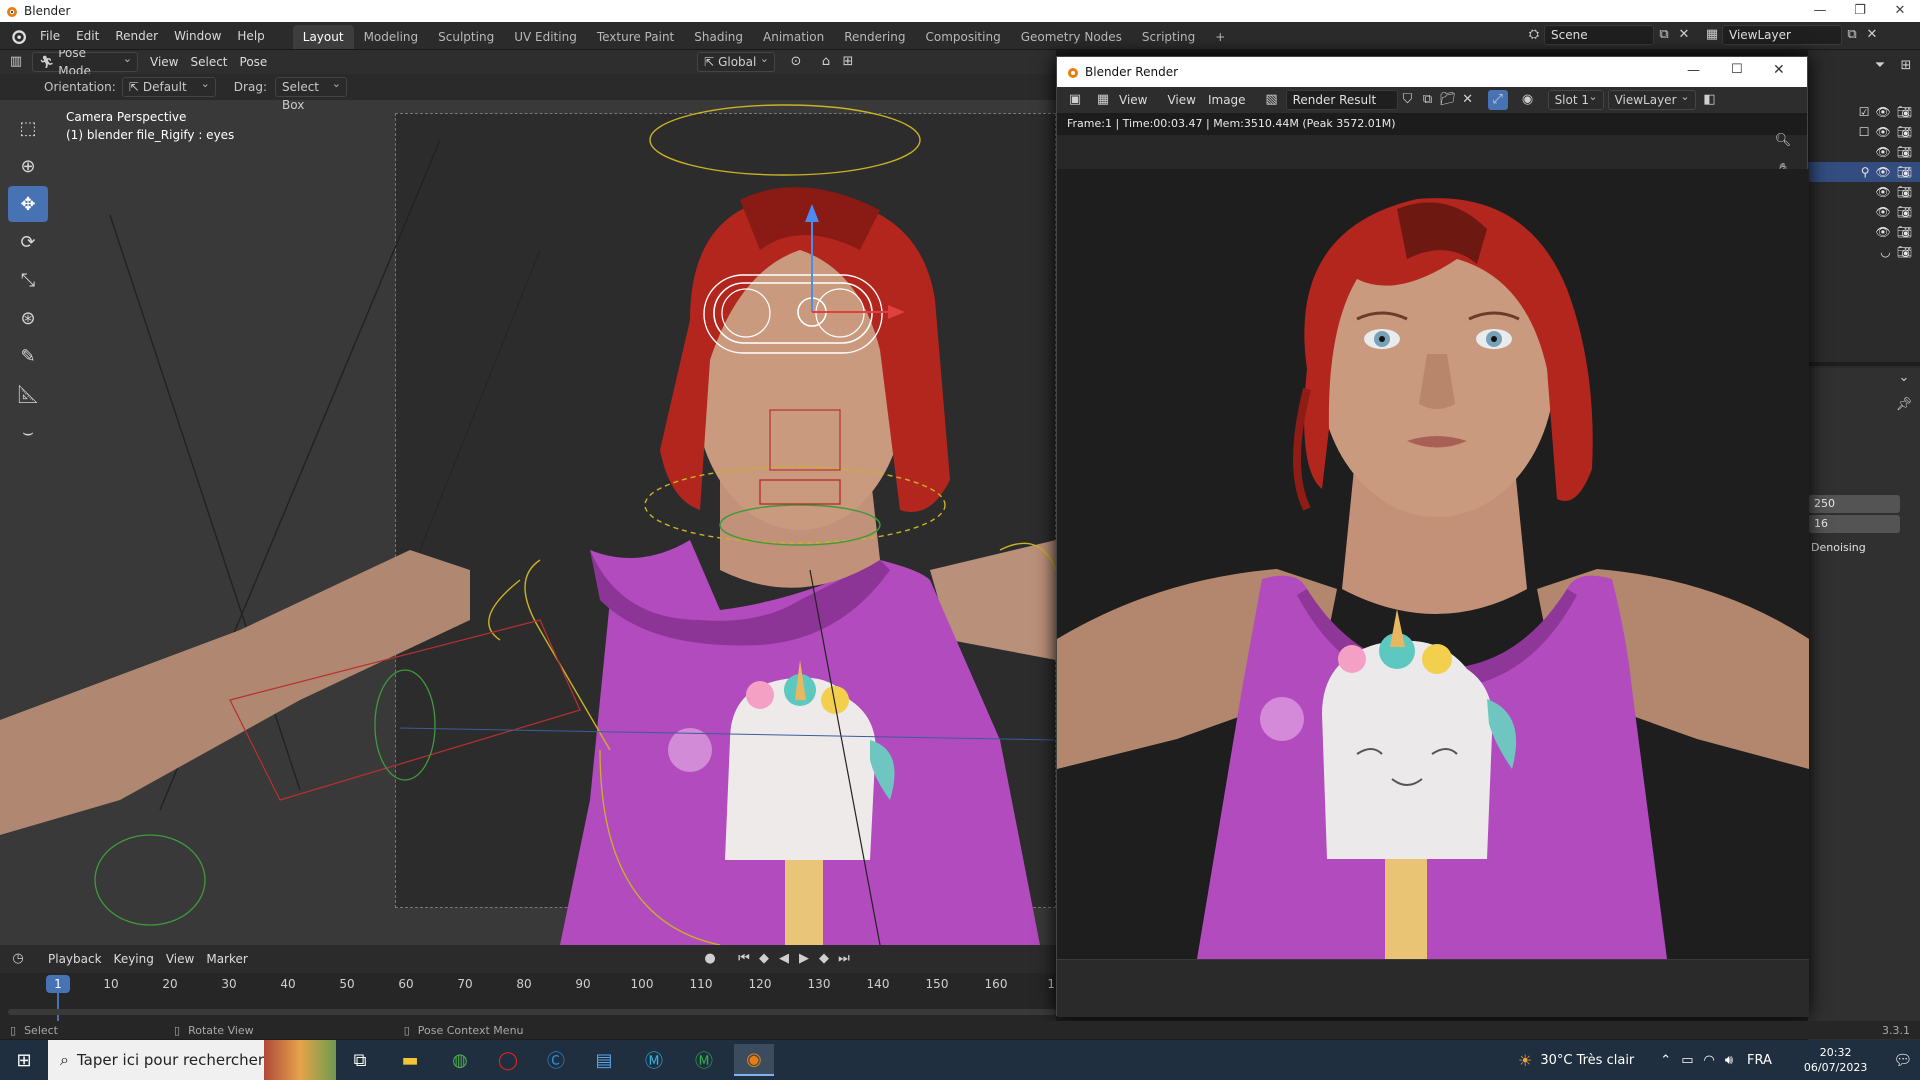 The width and height of the screenshot is (1920, 1080). What do you see at coordinates (16, 62) in the screenshot?
I see `editor-type-icon: ▥` at bounding box center [16, 62].